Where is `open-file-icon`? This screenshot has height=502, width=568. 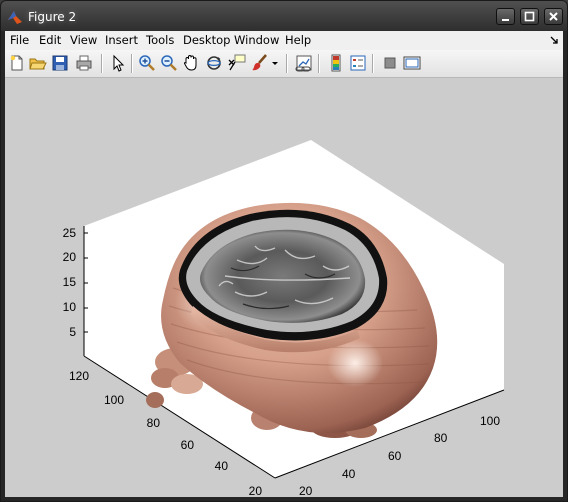
open-file-icon is located at coordinates (38, 64).